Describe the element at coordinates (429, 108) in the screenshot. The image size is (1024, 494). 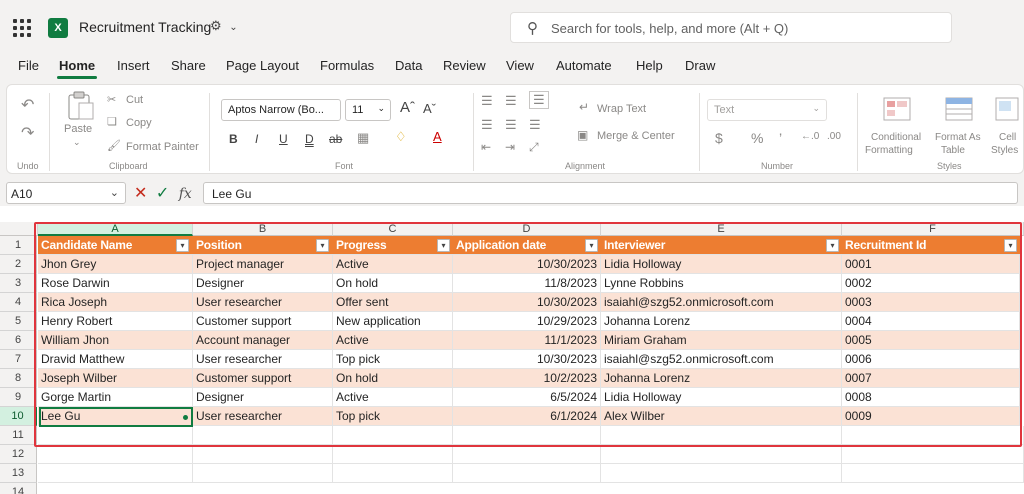
I see `decrease-font-icon: Aˇ` at that location.